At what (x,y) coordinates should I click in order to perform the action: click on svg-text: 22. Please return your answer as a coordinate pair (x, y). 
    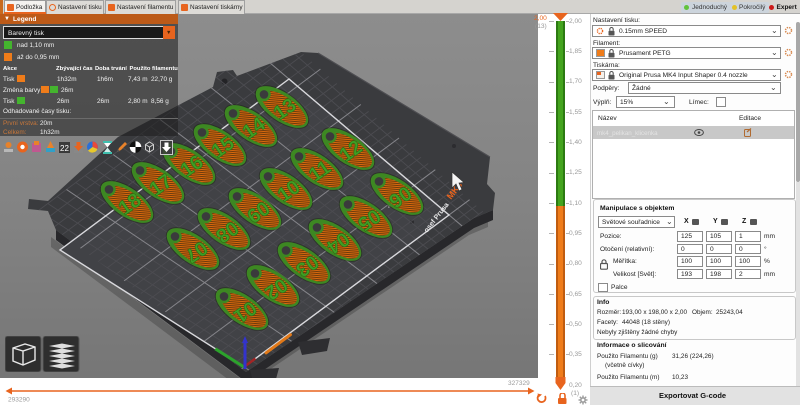
    Looking at the image, I should click on (64, 148).